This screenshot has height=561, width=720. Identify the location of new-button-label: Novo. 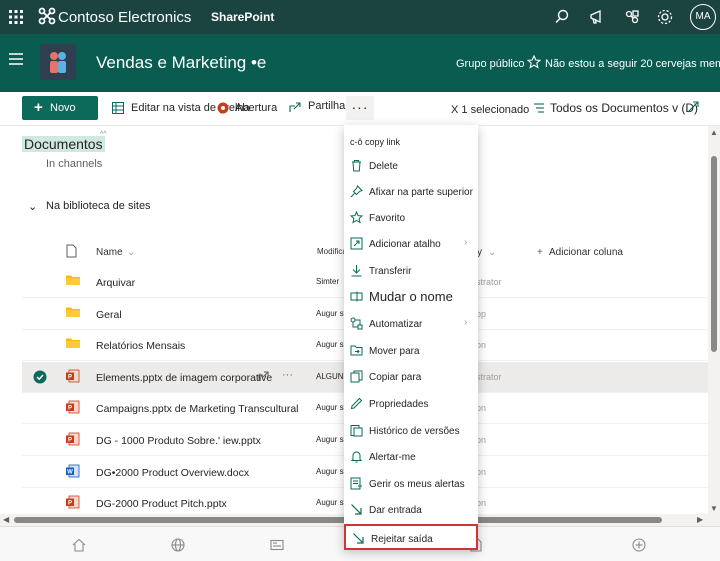
(63, 108).